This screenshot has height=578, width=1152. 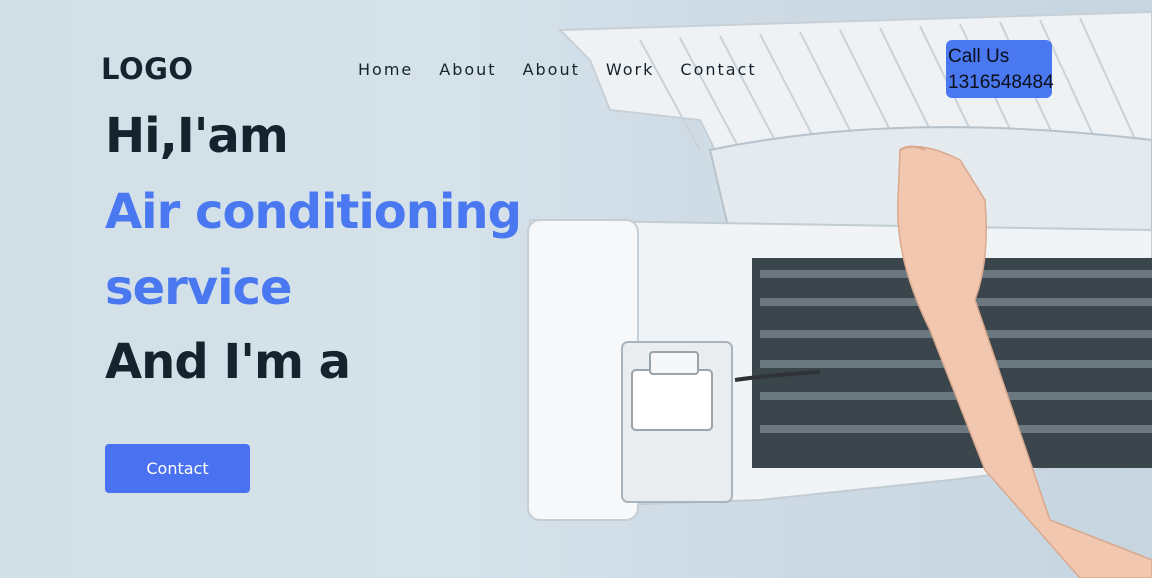 I want to click on hero-line-1: Hi,I'am, so click(x=197, y=136).